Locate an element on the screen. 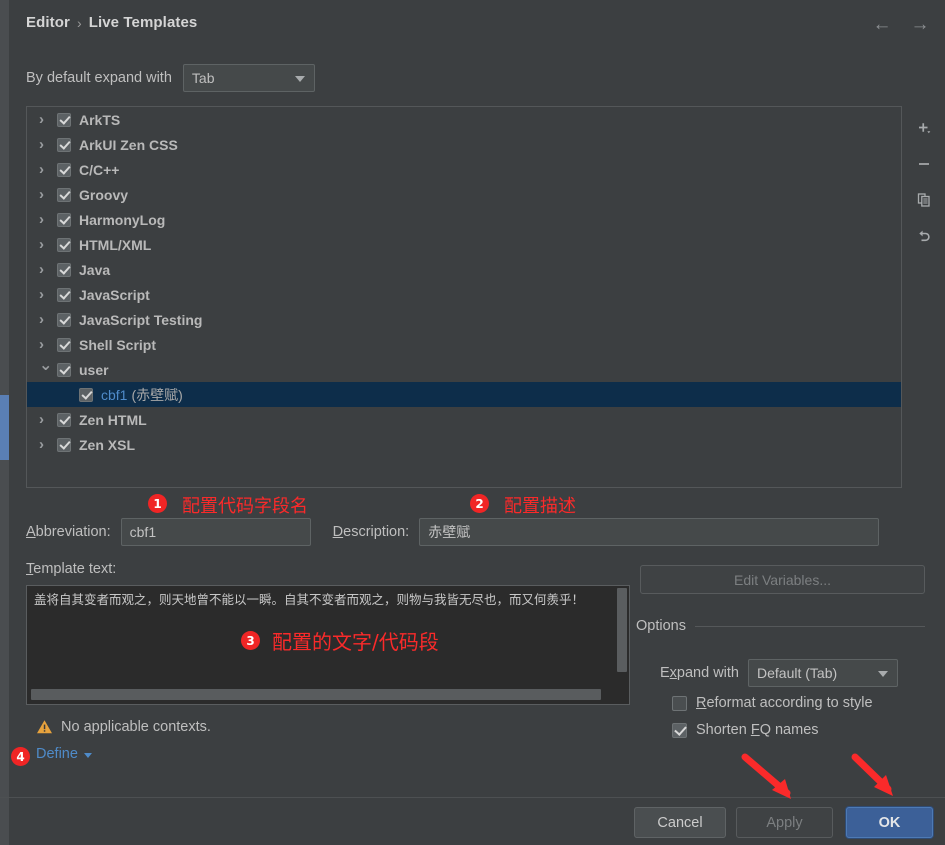 The width and height of the screenshot is (945, 845). tree-row-label: Shell Script is located at coordinates (118, 344).